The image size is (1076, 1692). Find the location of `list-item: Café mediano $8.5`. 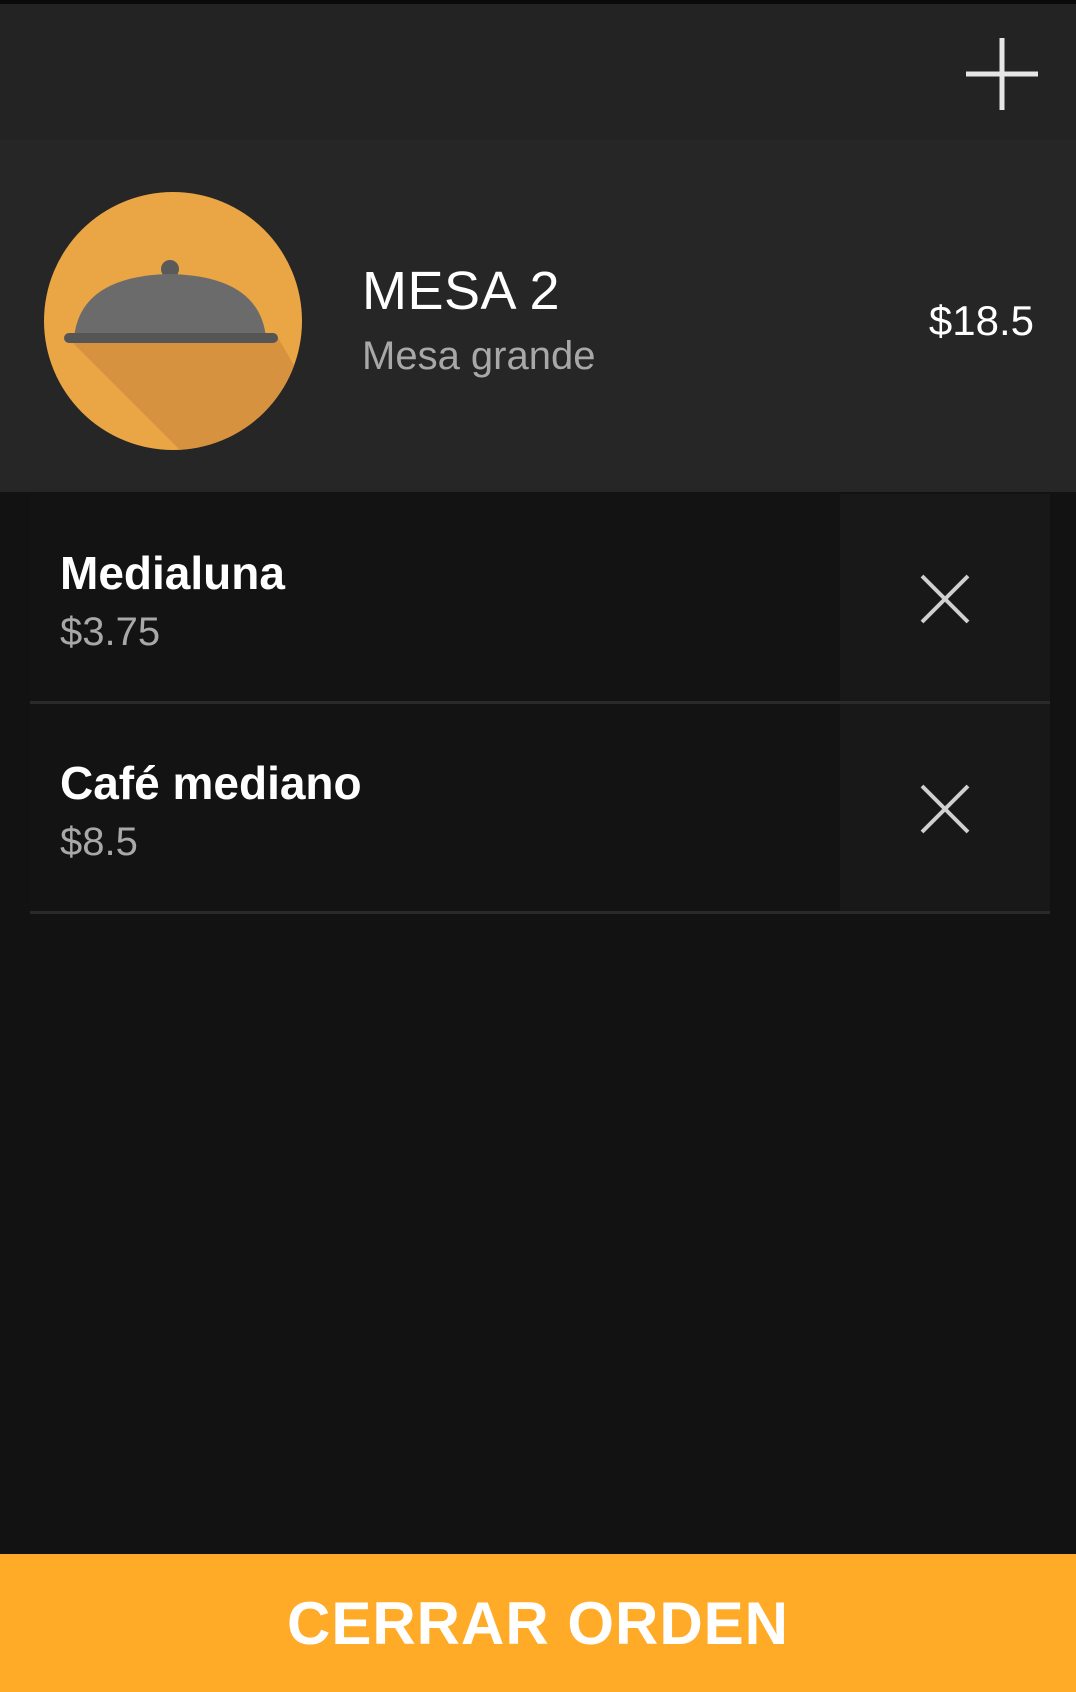

list-item: Café mediano $8.5 is located at coordinates (540, 809).